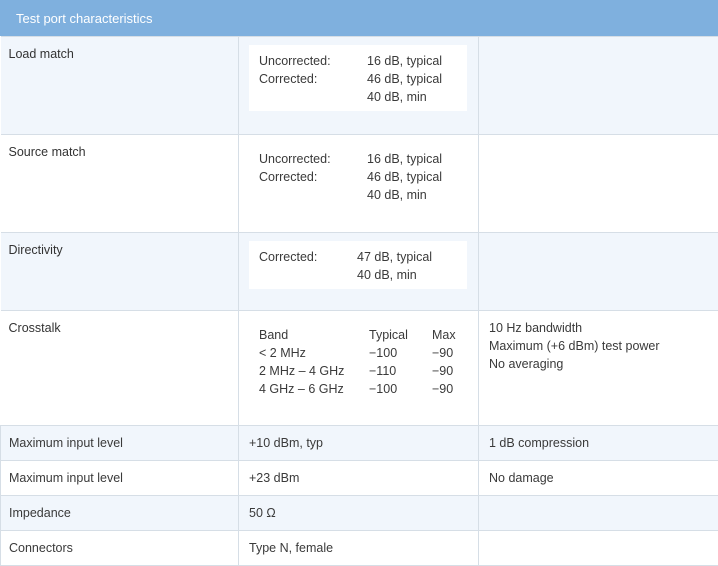  What do you see at coordinates (452, 335) in the screenshot?
I see `column-header: Max` at bounding box center [452, 335].